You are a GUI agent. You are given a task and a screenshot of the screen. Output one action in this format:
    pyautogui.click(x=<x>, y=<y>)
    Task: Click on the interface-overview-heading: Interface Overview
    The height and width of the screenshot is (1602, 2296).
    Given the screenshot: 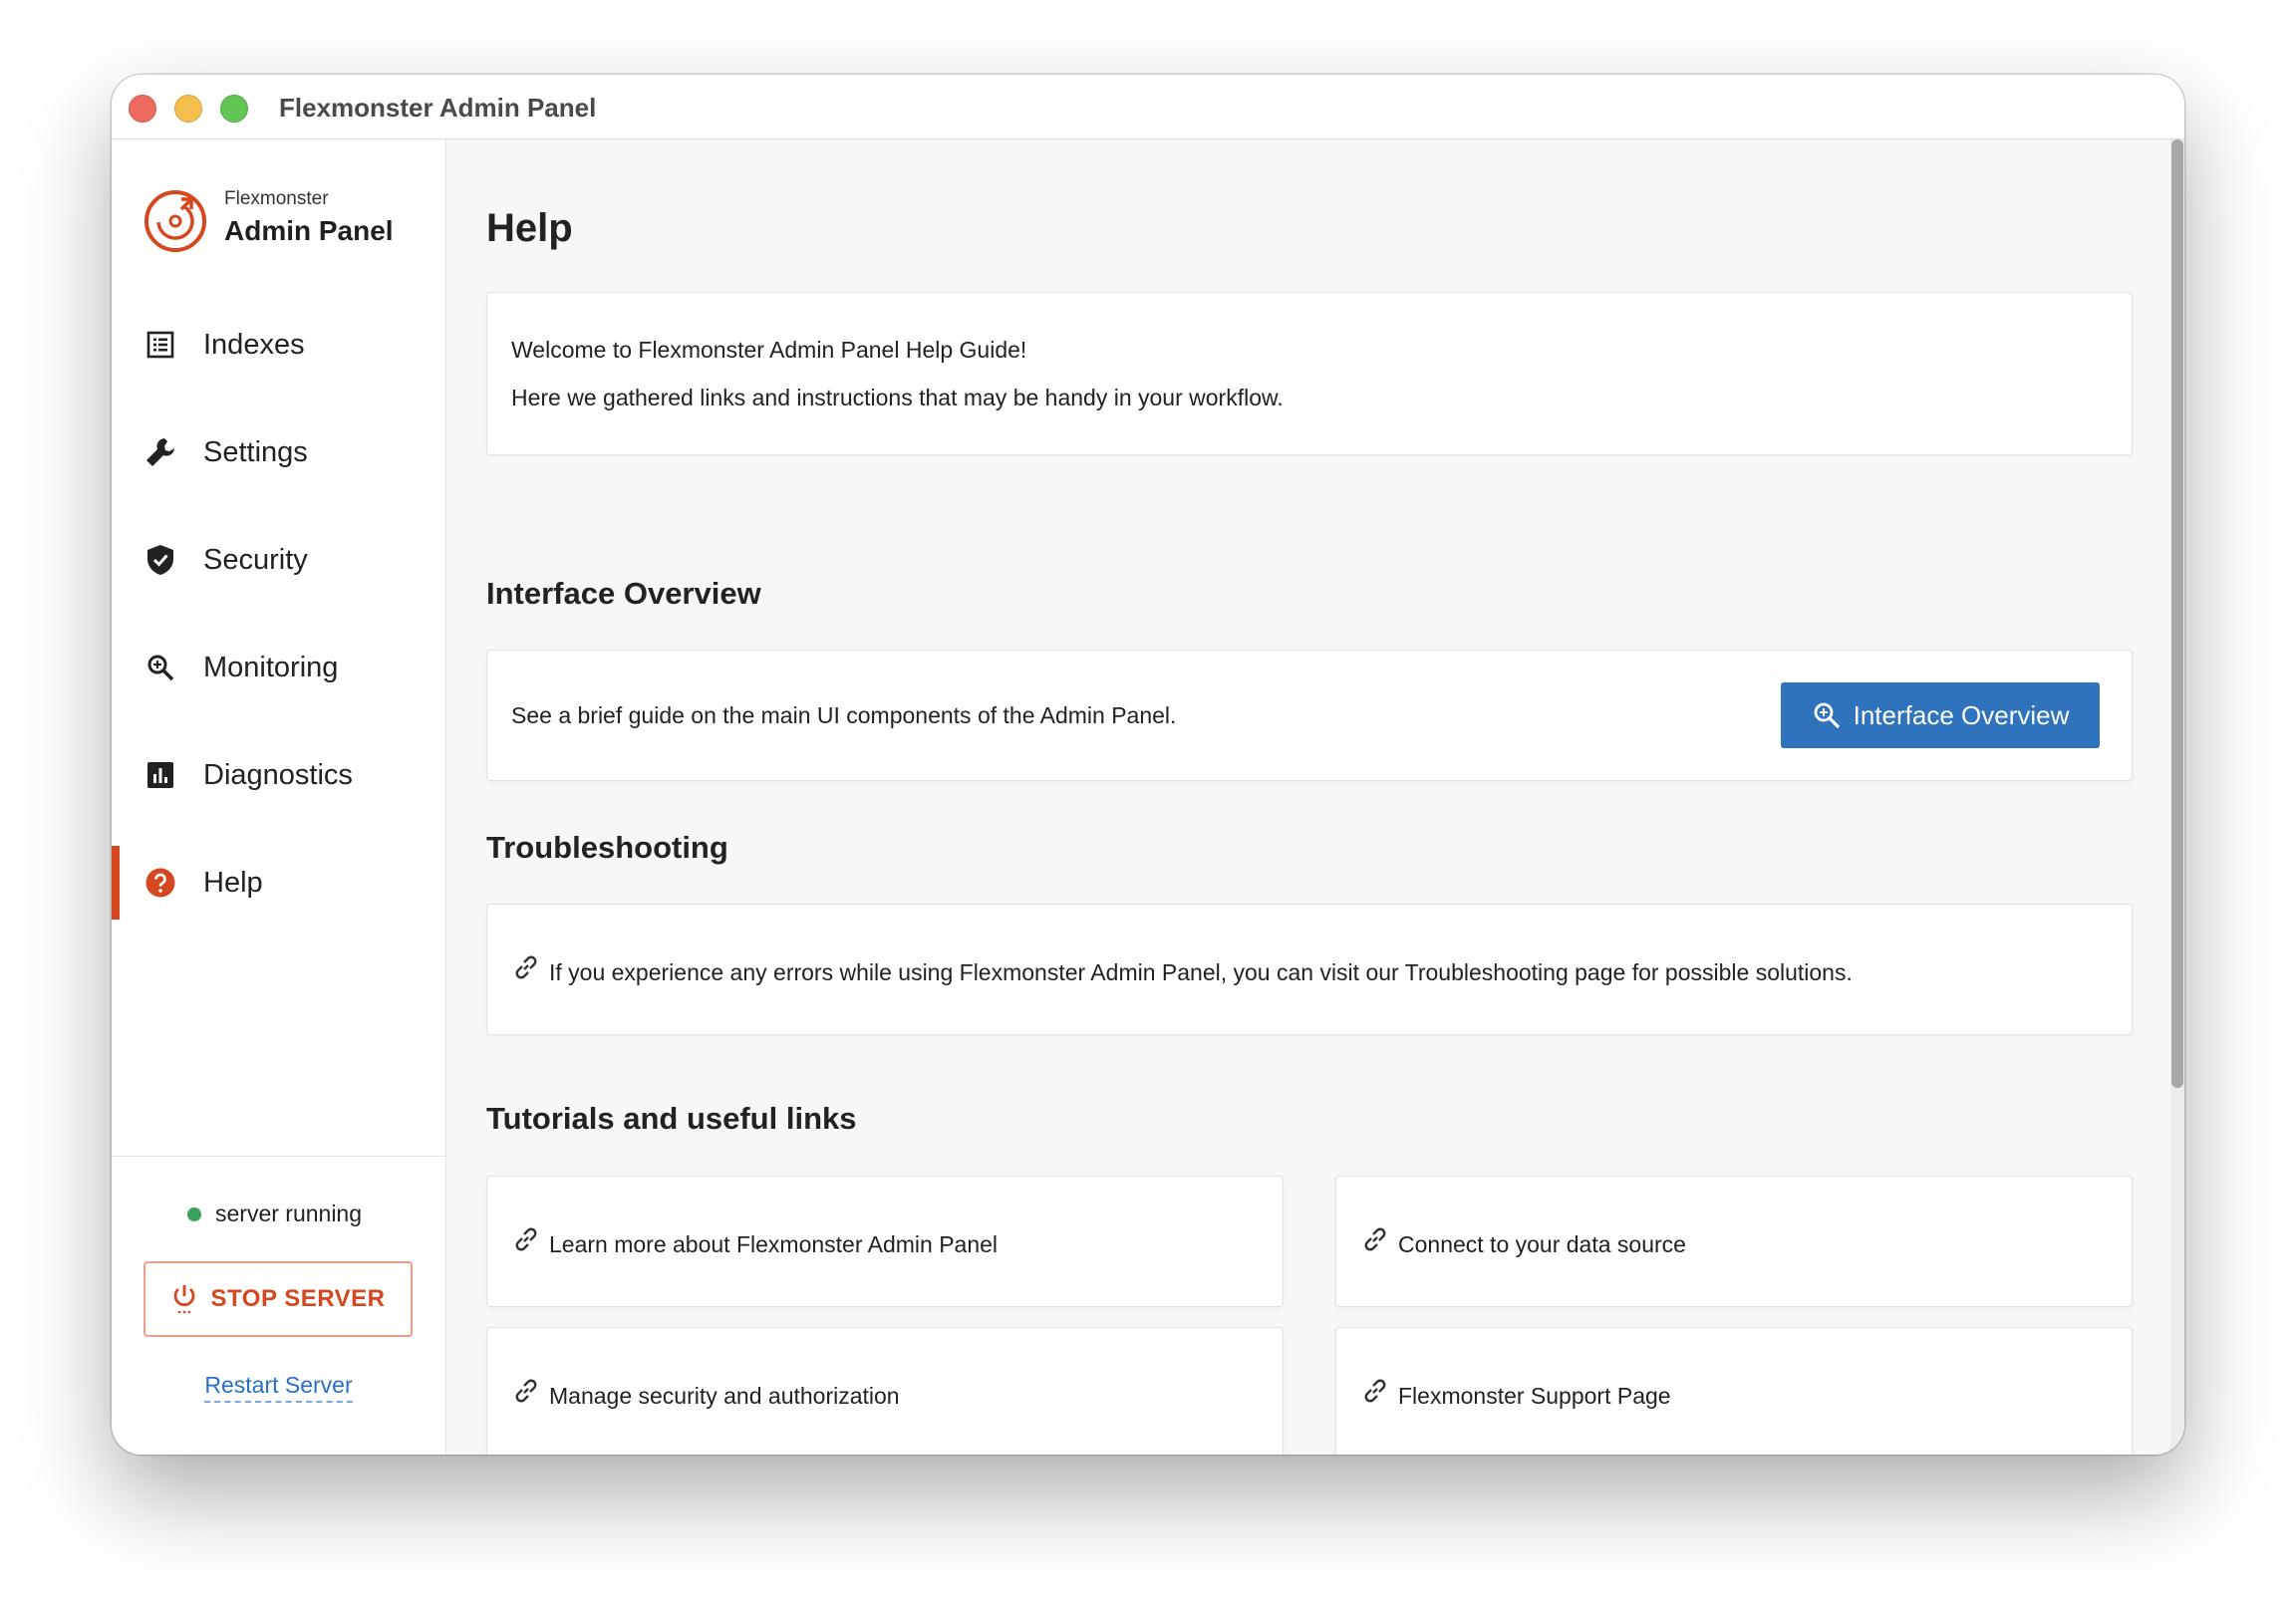 What is the action you would take?
    pyautogui.click(x=623, y=593)
    